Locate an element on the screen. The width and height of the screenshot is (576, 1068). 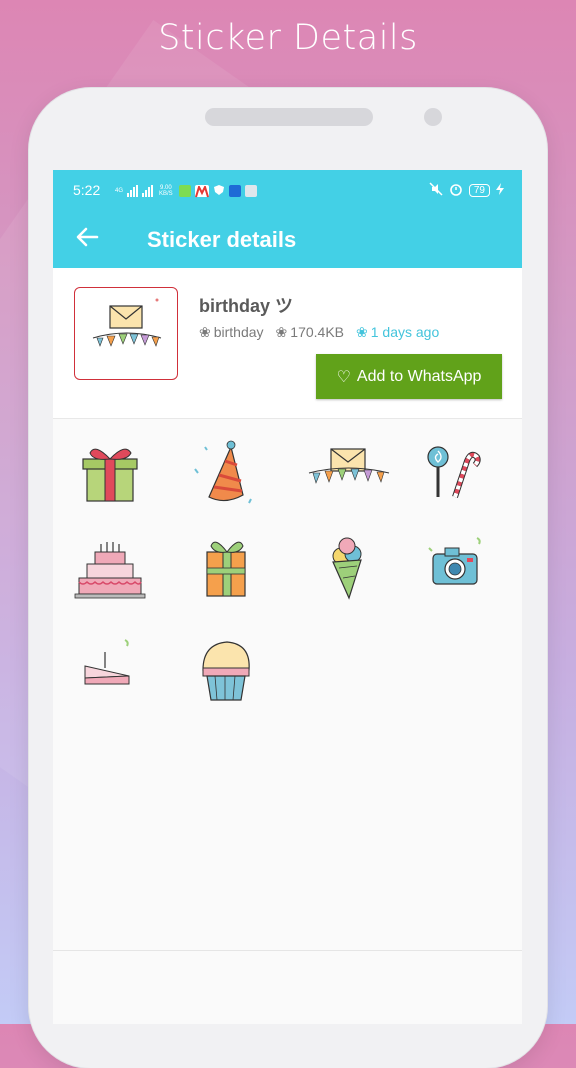
sticker-camera is located at coordinates (464, 567).